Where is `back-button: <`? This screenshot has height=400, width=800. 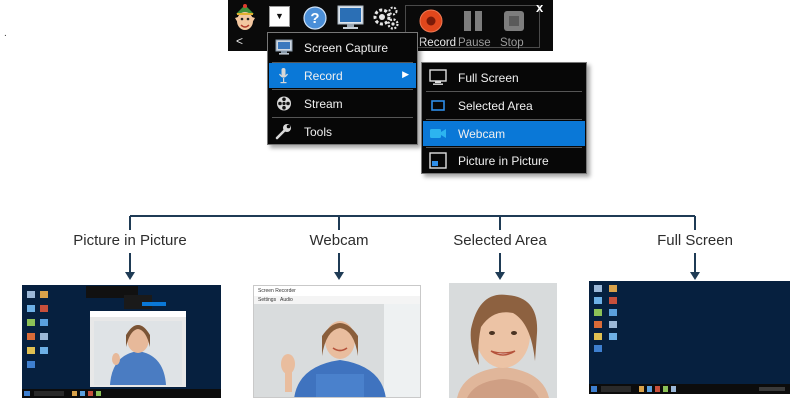
back-button: < is located at coordinates (239, 41).